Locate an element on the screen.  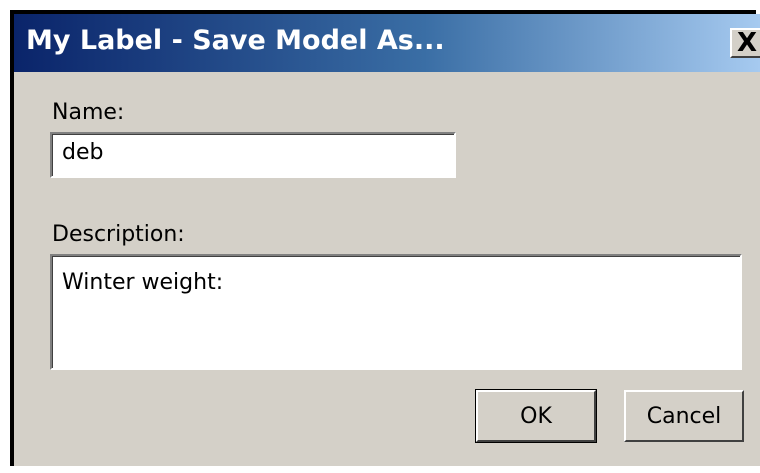
close-icon: X is located at coordinates (747, 43).